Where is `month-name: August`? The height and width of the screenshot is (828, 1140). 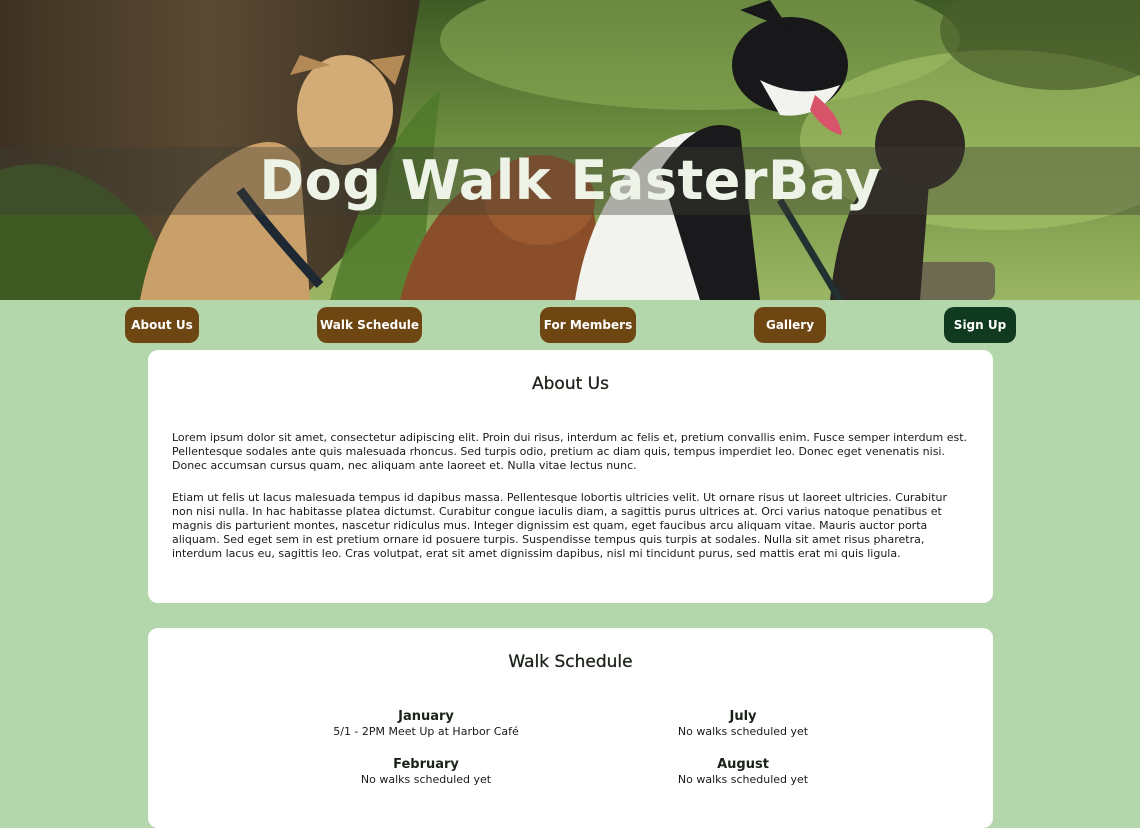 month-name: August is located at coordinates (743, 764).